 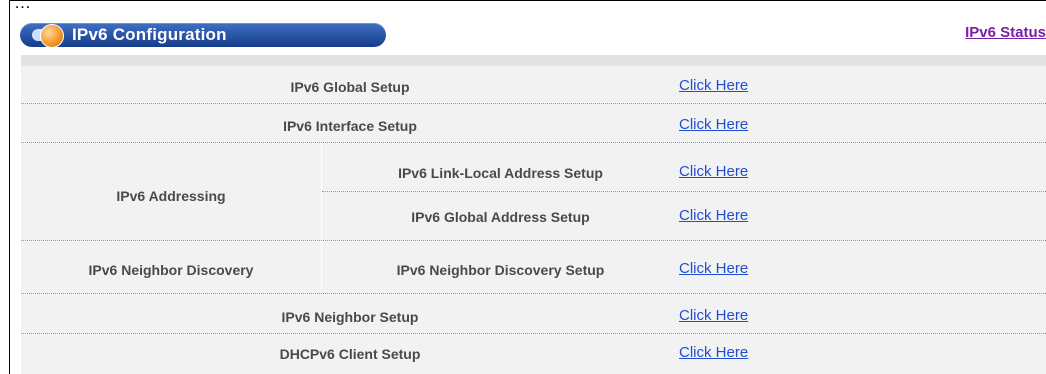 What do you see at coordinates (350, 126) in the screenshot?
I see `row-label-ipv6-interface-setup: IPv6 Interface Setup` at bounding box center [350, 126].